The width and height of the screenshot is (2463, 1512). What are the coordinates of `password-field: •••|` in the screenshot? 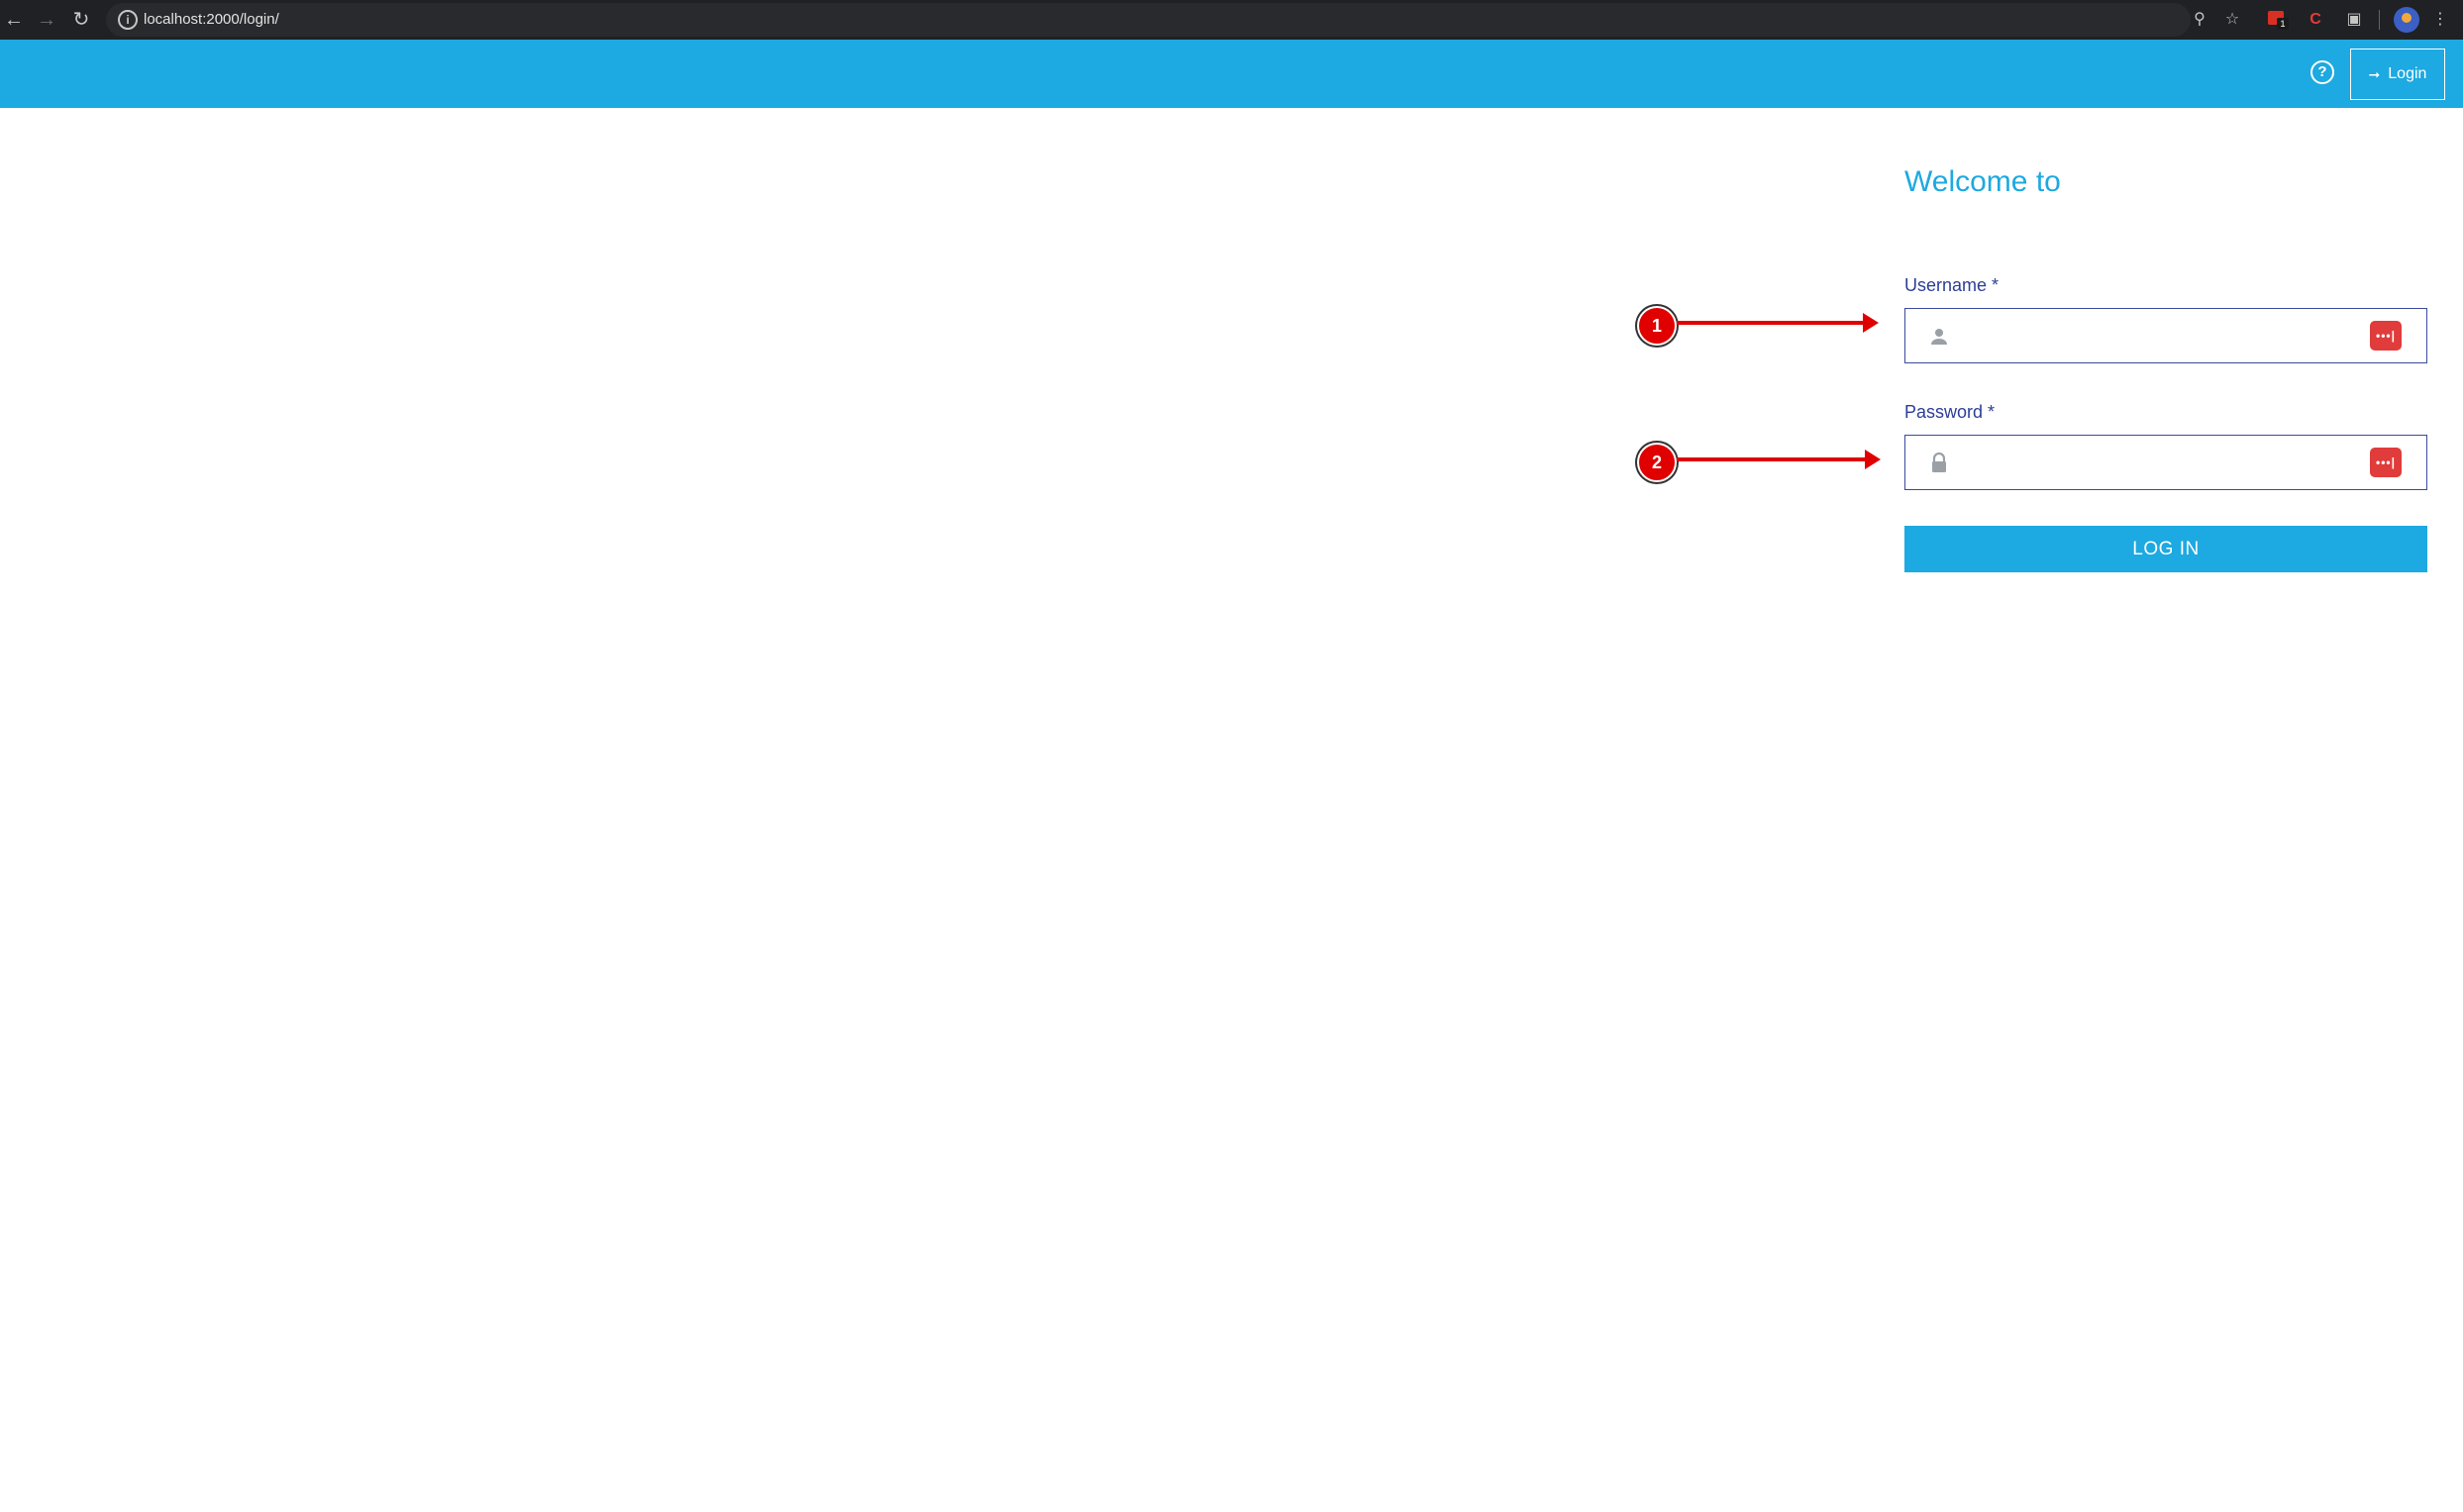 It's located at (2165, 462).